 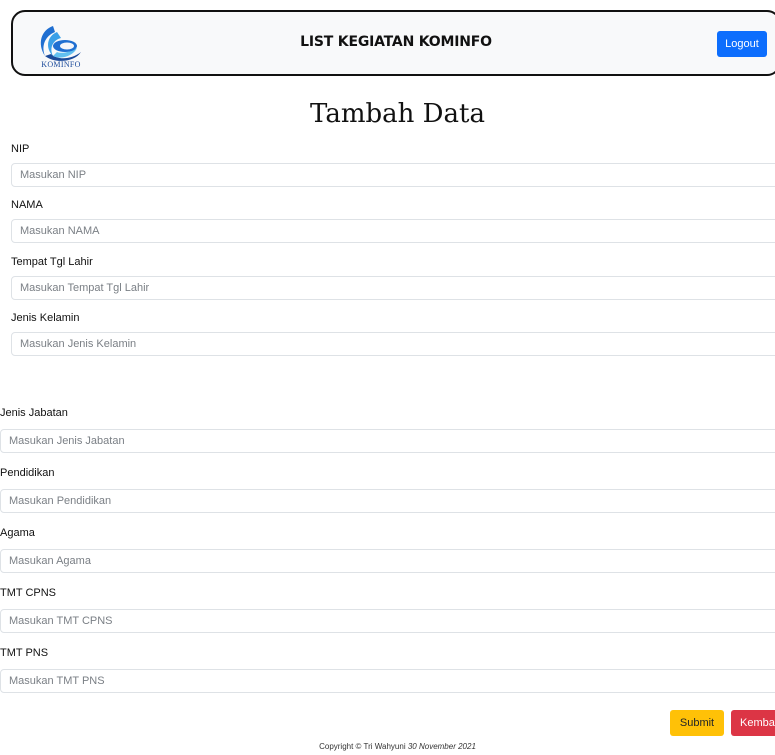 What do you see at coordinates (34, 413) in the screenshot?
I see `jenis-jabatan-label: Jenis Jabatan` at bounding box center [34, 413].